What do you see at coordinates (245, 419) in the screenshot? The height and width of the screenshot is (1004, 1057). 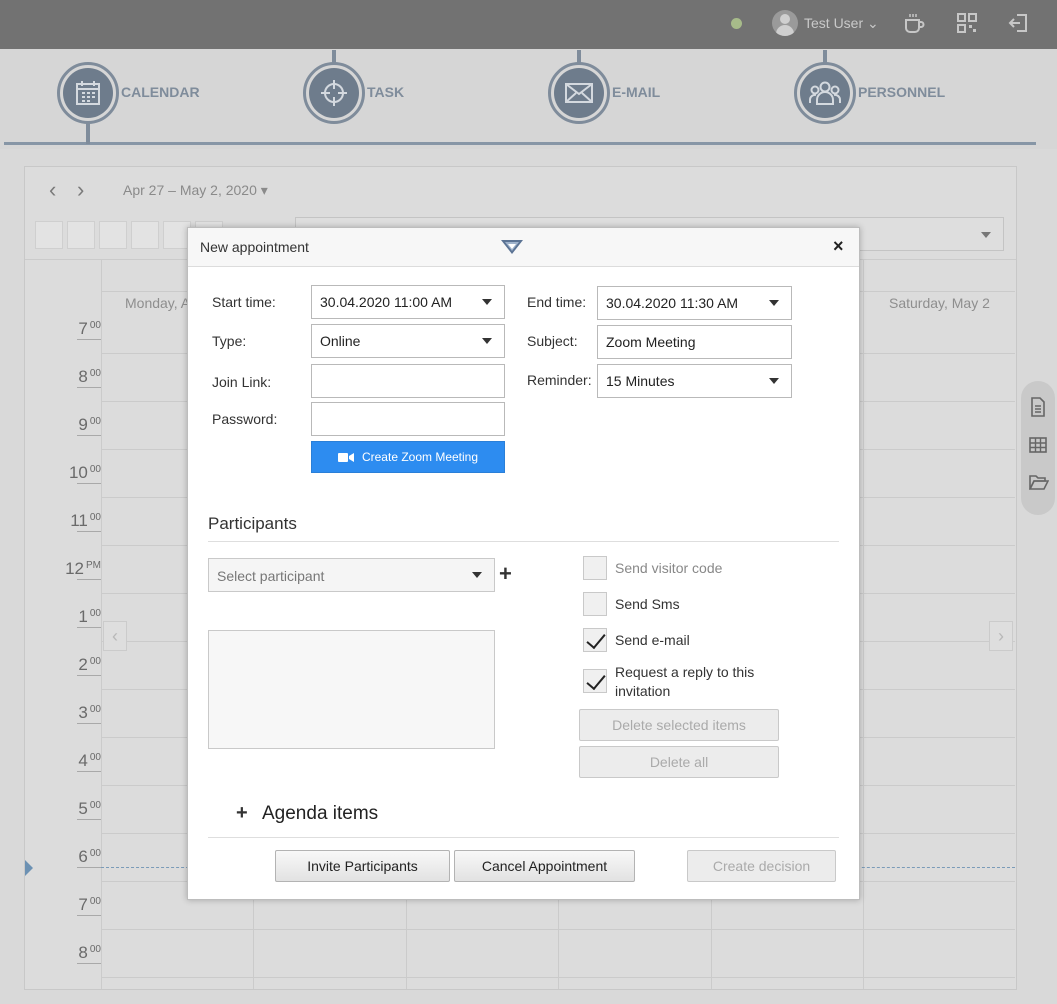 I see `password-label: Password:` at bounding box center [245, 419].